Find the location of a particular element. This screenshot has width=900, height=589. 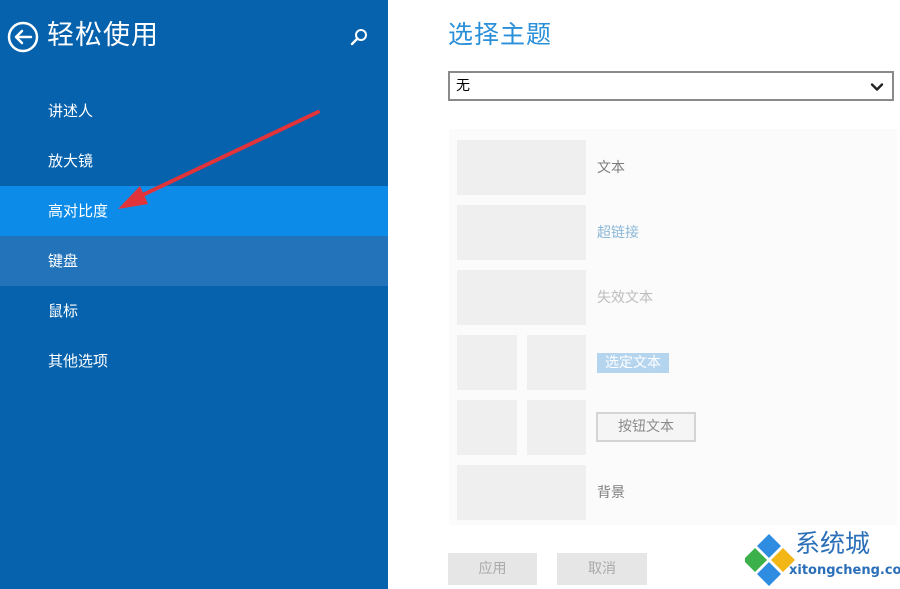

pane-title: 轻松使用 is located at coordinates (103, 35).